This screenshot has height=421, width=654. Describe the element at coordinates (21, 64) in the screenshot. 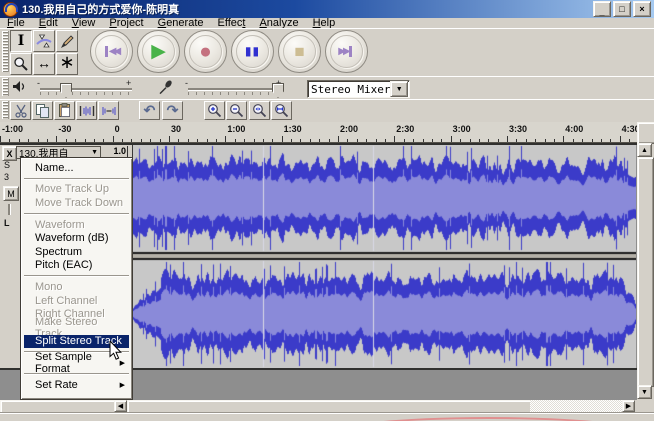

I see `zoom-tool-button` at that location.